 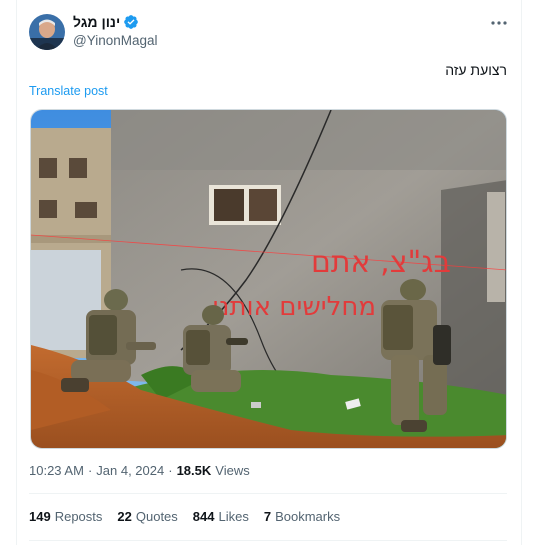 I want to click on tweet-meta: 10:23 AM · Jan 4, 2024 · 18.5K Views, so click(x=139, y=470).